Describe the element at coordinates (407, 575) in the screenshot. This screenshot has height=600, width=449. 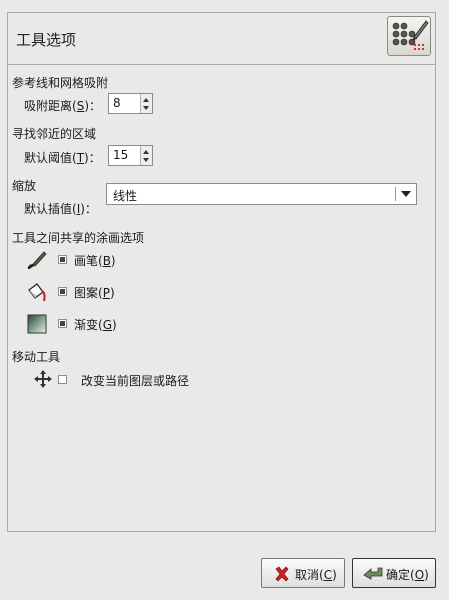
I see `ok-button-label: 确定(O)` at that location.